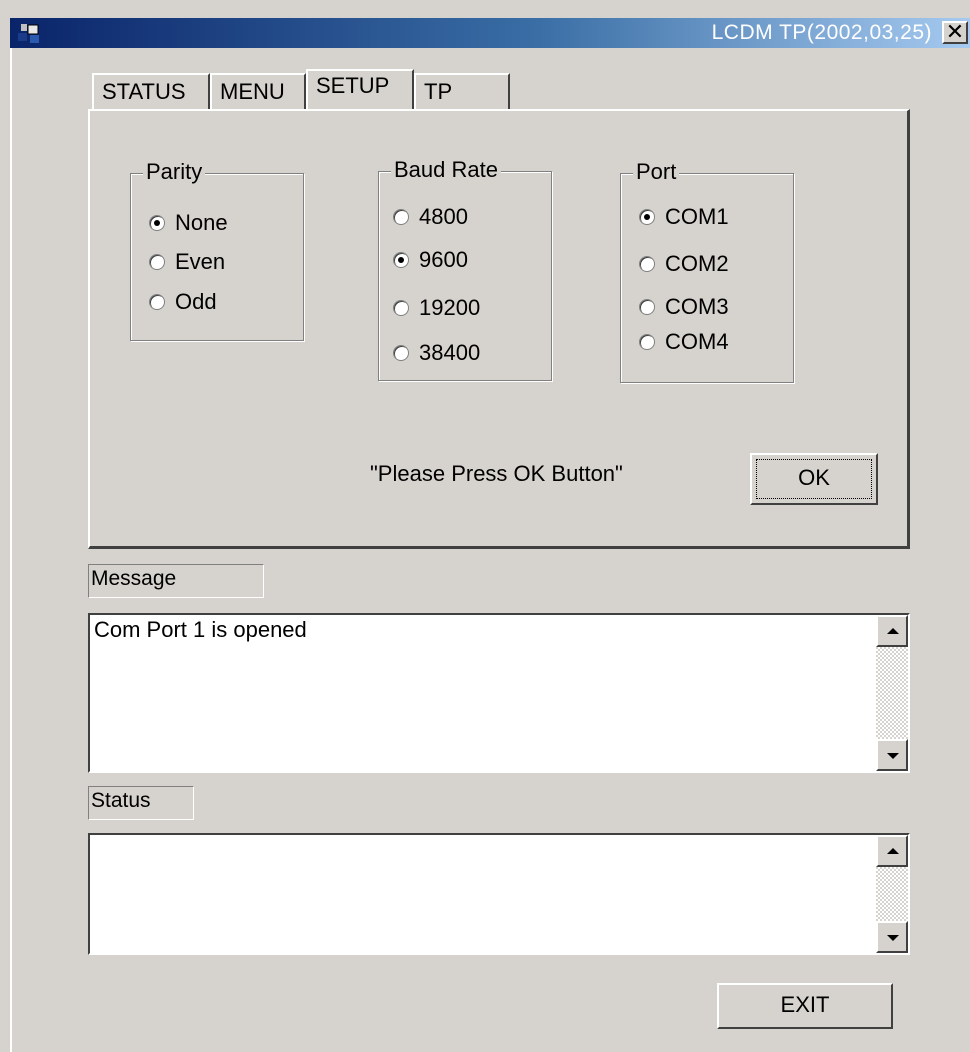 The image size is (970, 1052). I want to click on parity-none-label: None, so click(201, 222).